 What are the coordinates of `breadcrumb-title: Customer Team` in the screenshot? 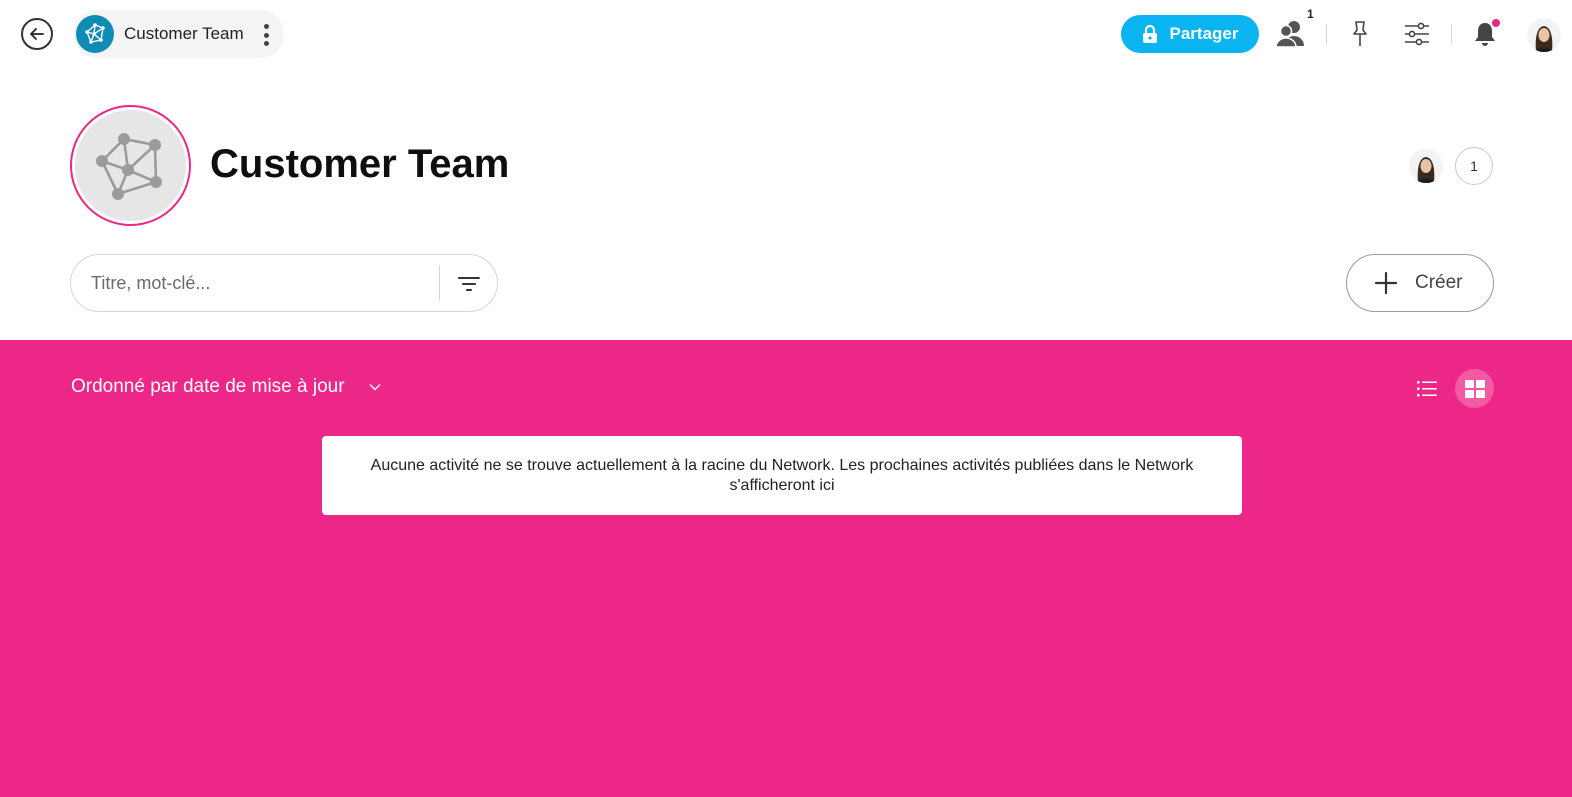 It's located at (184, 33).